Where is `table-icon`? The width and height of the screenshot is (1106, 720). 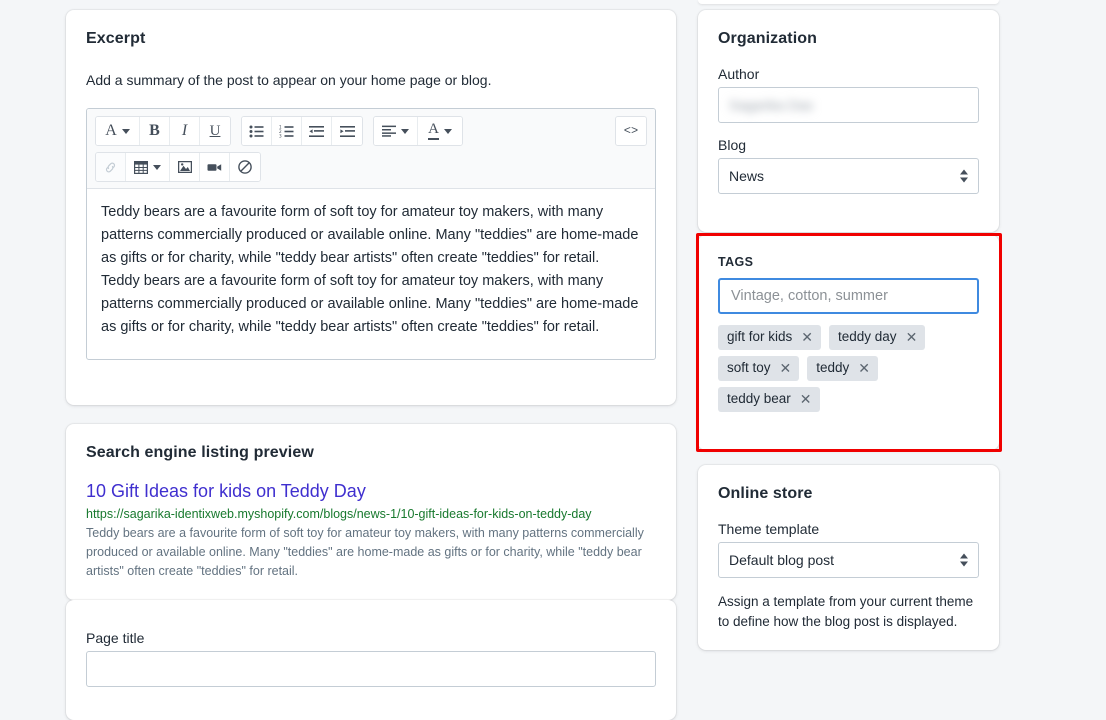
table-icon is located at coordinates (148, 167).